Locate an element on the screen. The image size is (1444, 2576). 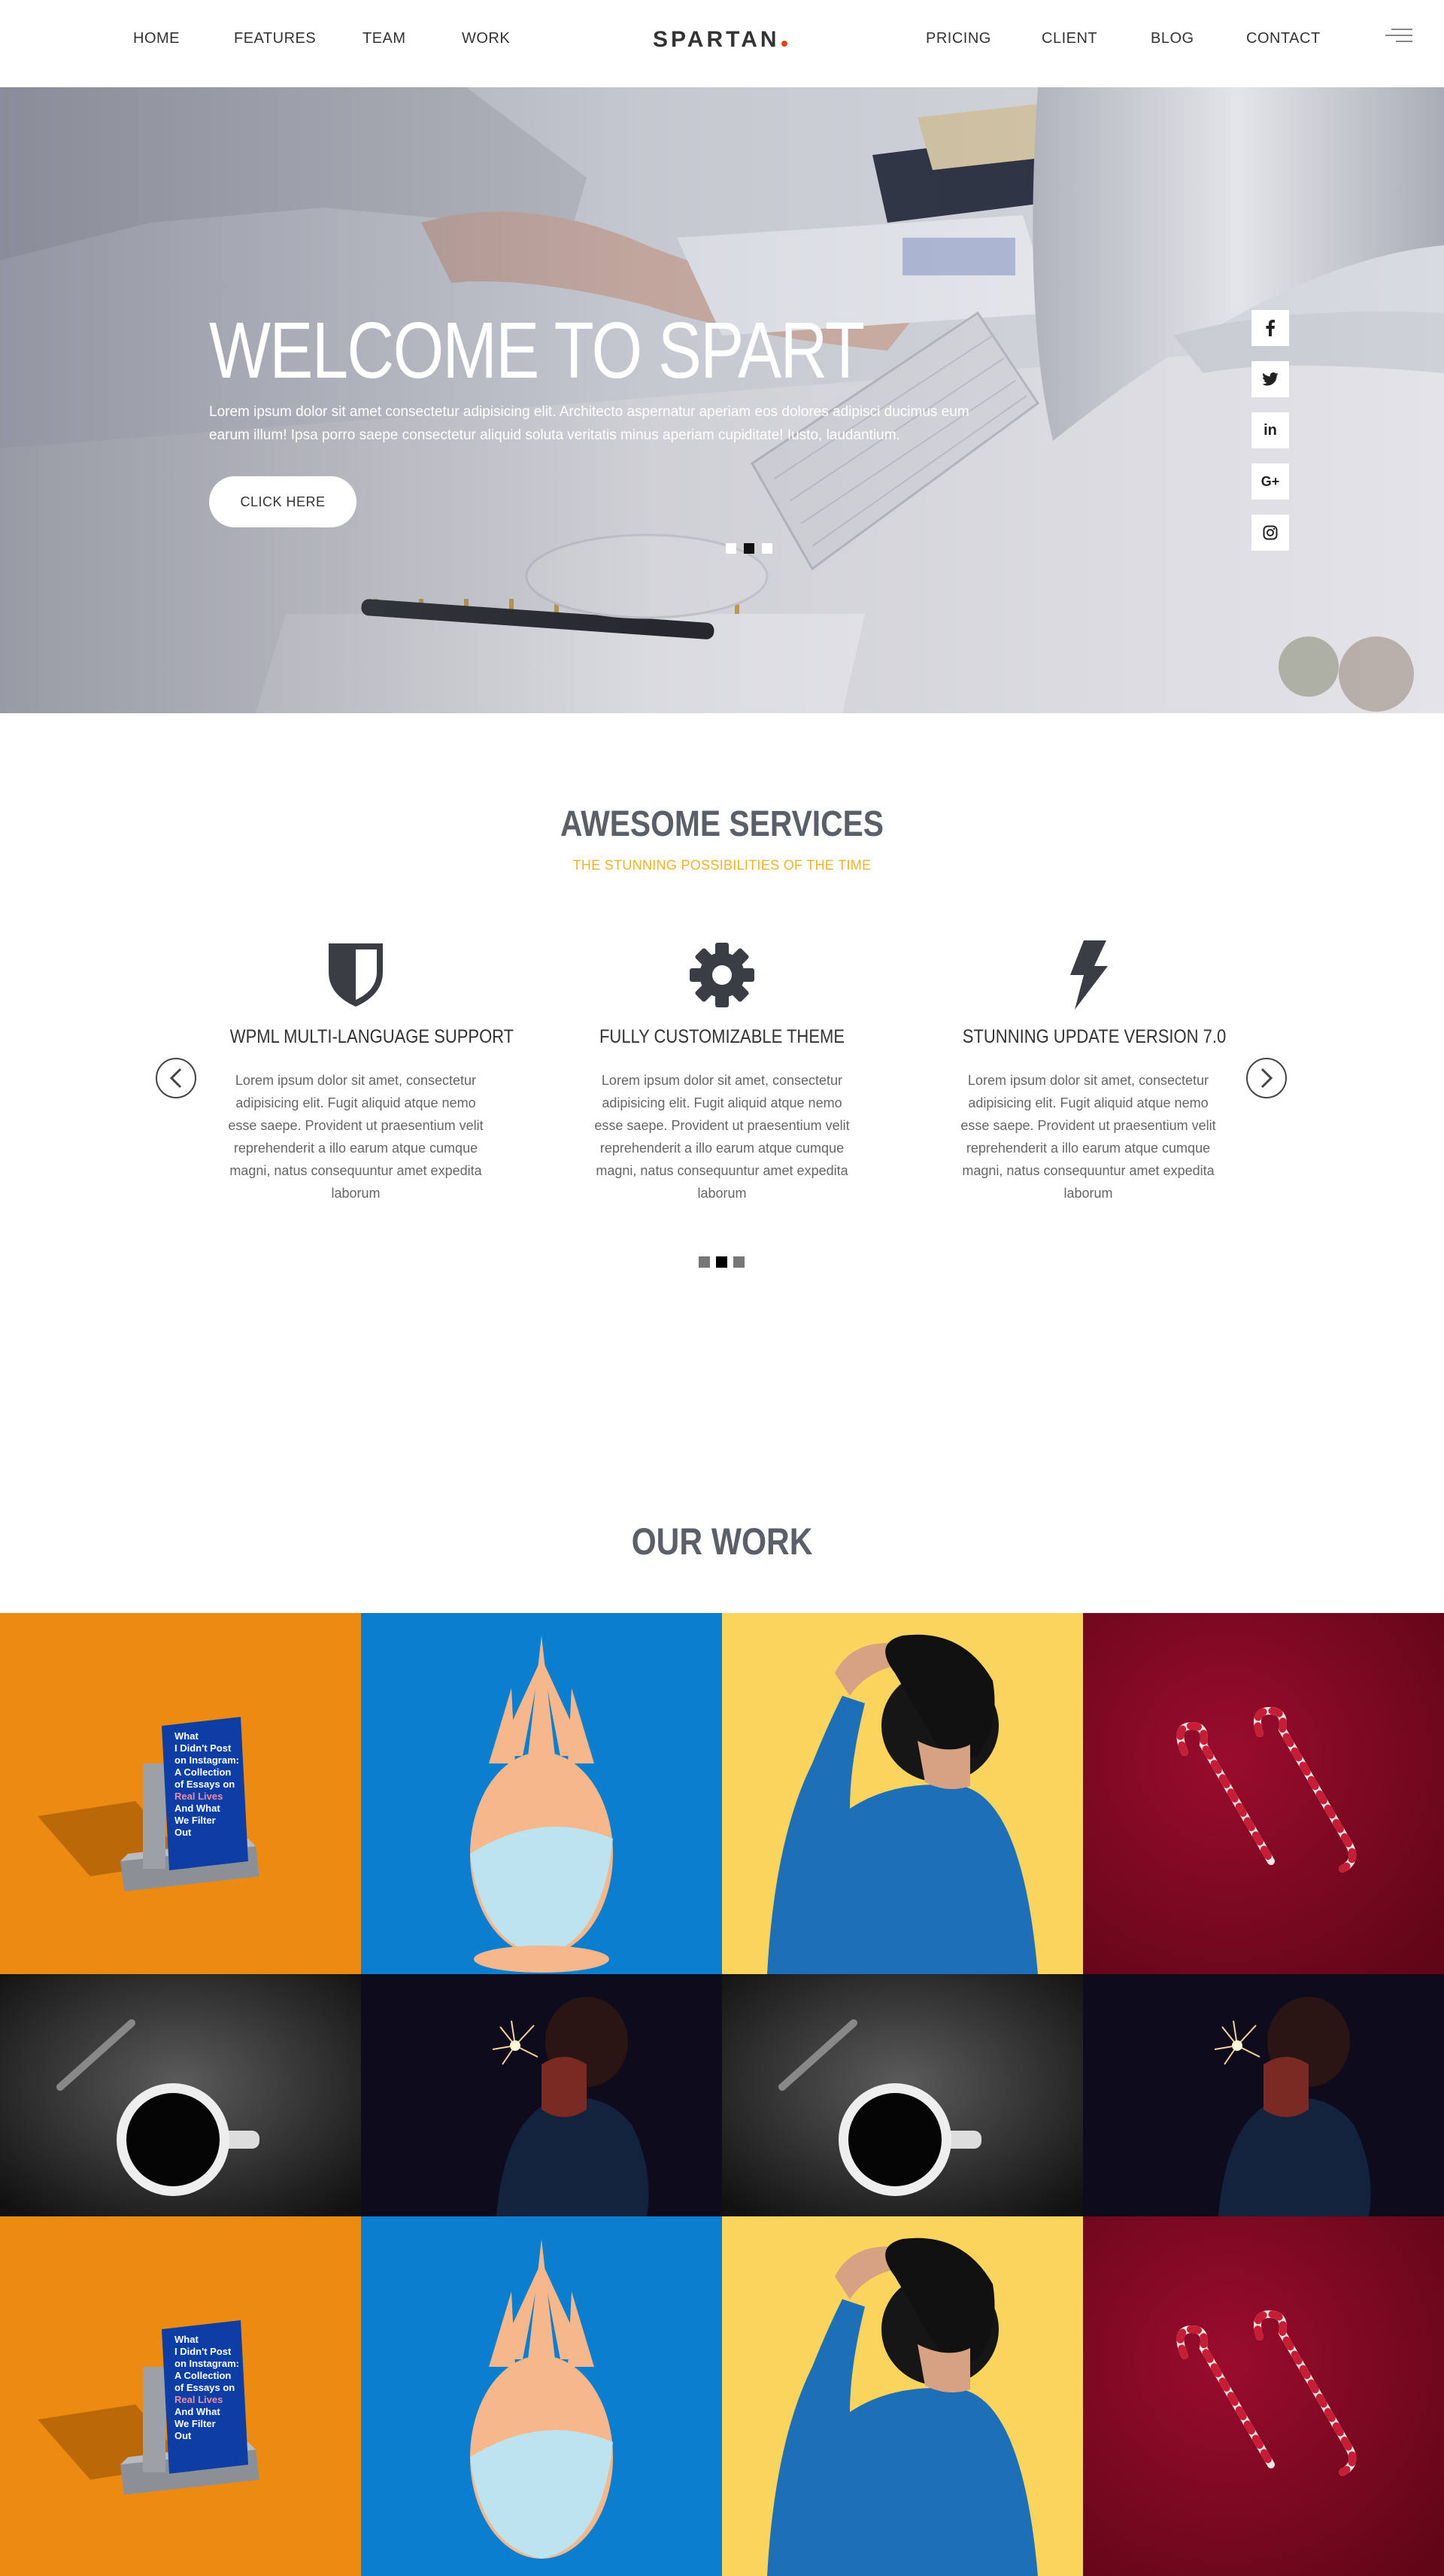
work-title: OUR WORK is located at coordinates (722, 1542).